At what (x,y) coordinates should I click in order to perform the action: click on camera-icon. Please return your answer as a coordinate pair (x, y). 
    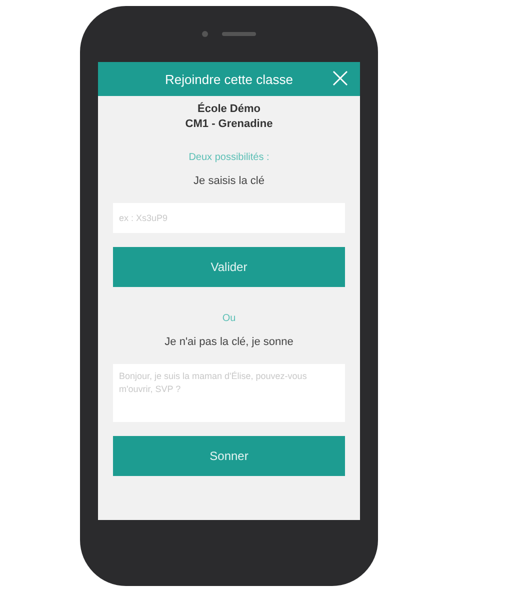
    Looking at the image, I should click on (205, 34).